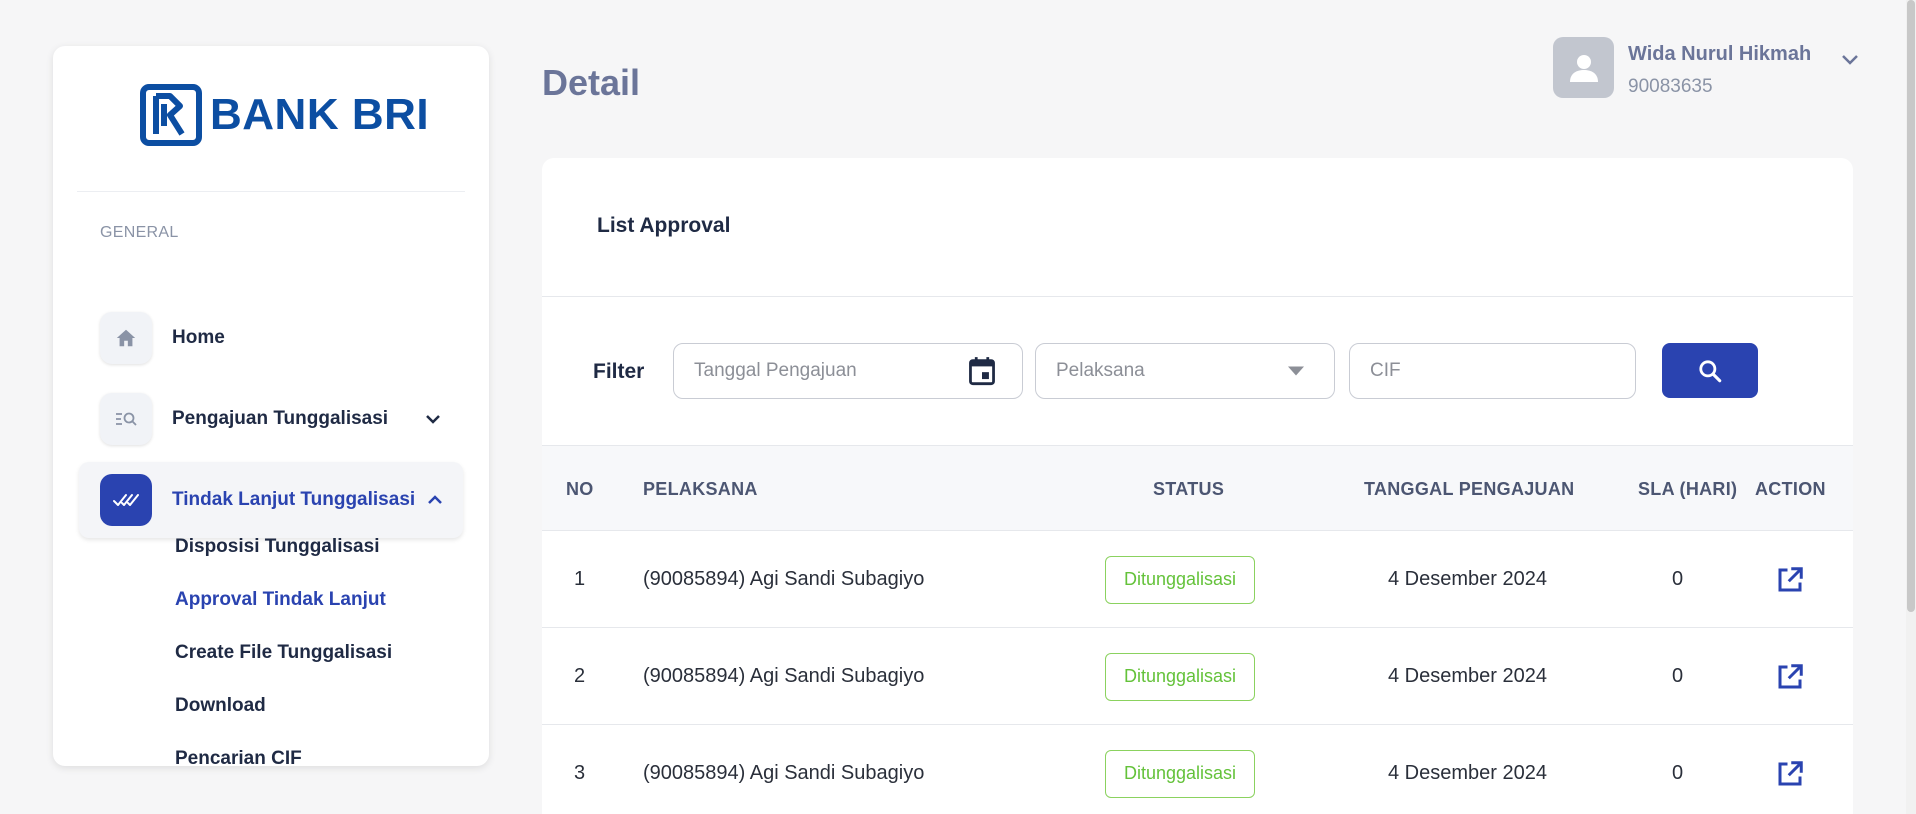 The width and height of the screenshot is (1916, 814). What do you see at coordinates (280, 600) in the screenshot?
I see `subitem-approval-tindak-lanjut: Approval Tindak Lanjut` at bounding box center [280, 600].